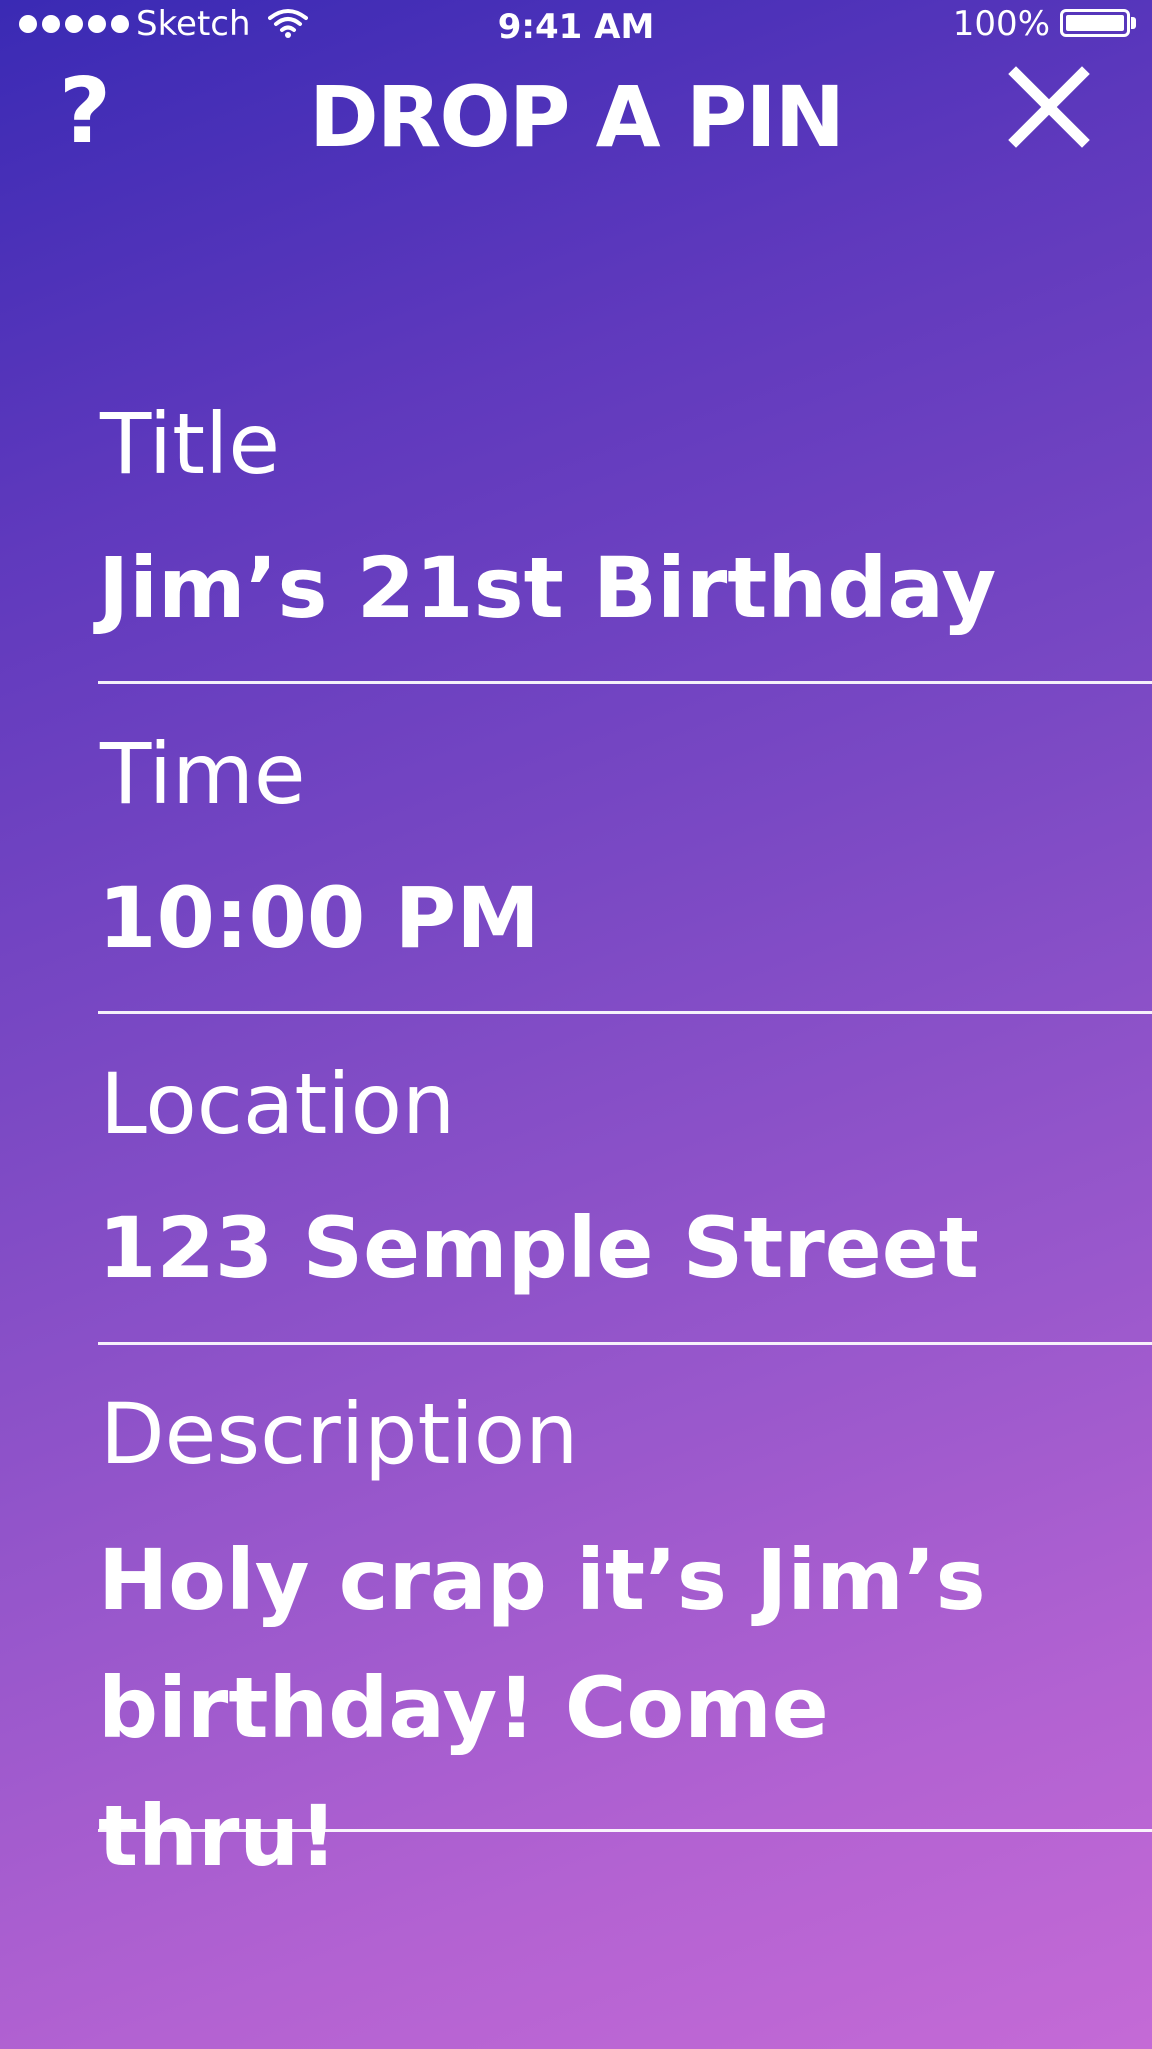 The width and height of the screenshot is (1152, 2049). Describe the element at coordinates (625, 1012) in the screenshot. I see `time-divider` at that location.